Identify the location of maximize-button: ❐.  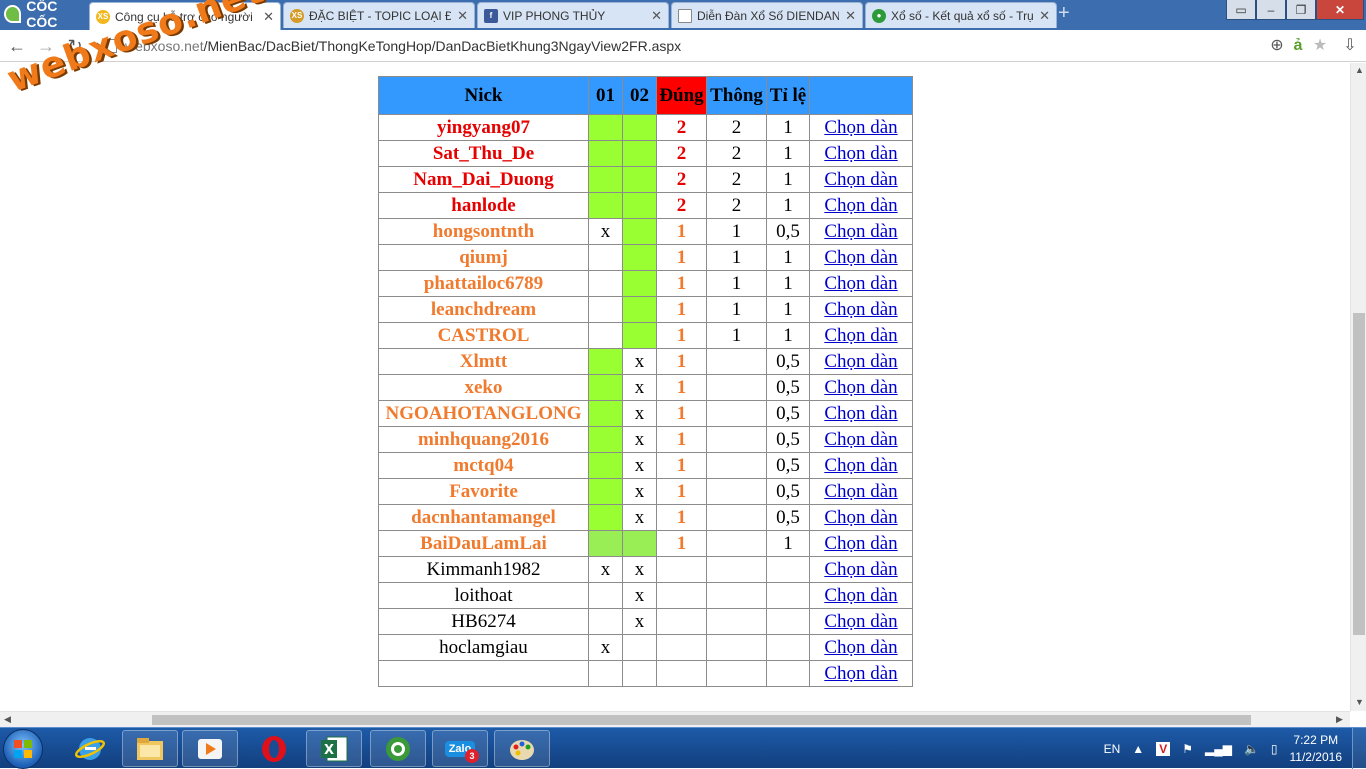
(1301, 10).